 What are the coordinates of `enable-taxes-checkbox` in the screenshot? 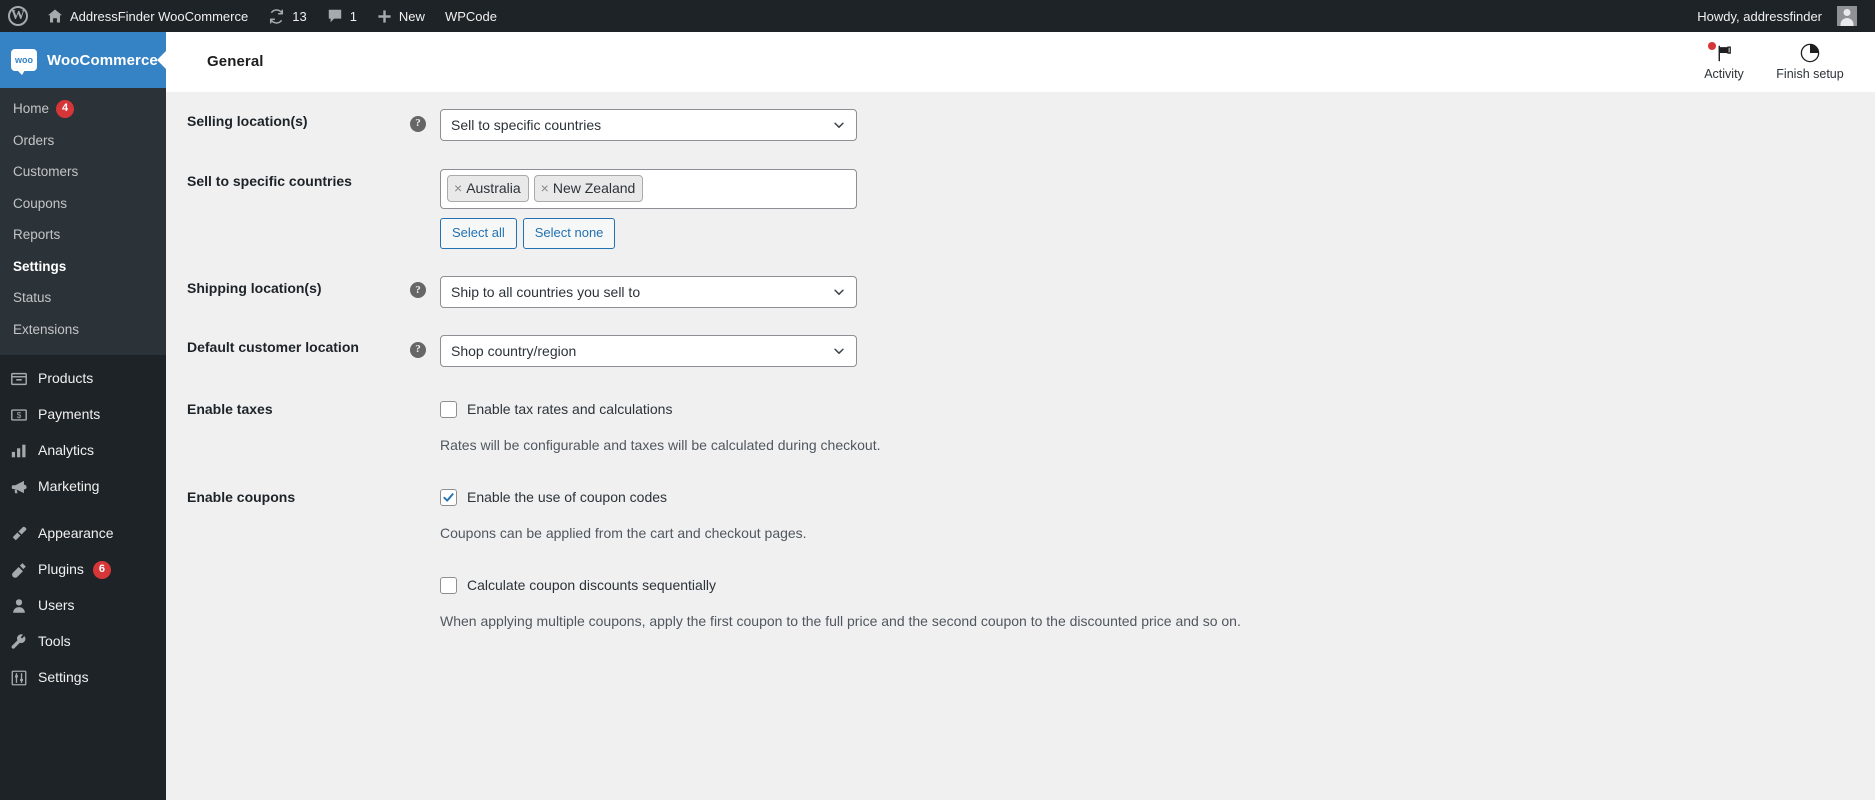 It's located at (448, 409).